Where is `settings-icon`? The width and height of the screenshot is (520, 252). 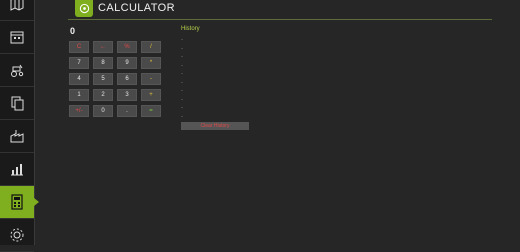 settings-icon is located at coordinates (17, 235).